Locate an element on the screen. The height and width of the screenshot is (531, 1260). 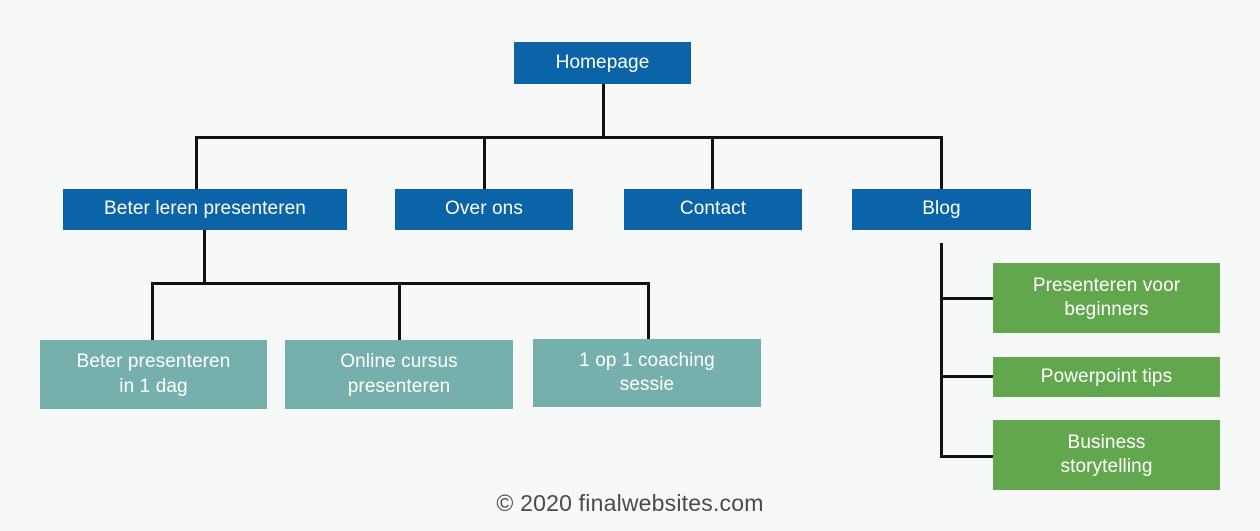
node-blog: Blog is located at coordinates (941, 209).